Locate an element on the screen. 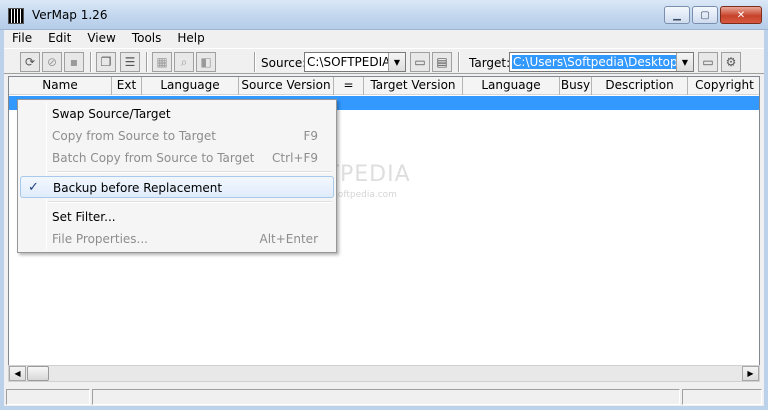 This screenshot has height=410, width=768. horizontal-scrollbar: ◀ ▶ is located at coordinates (384, 373).